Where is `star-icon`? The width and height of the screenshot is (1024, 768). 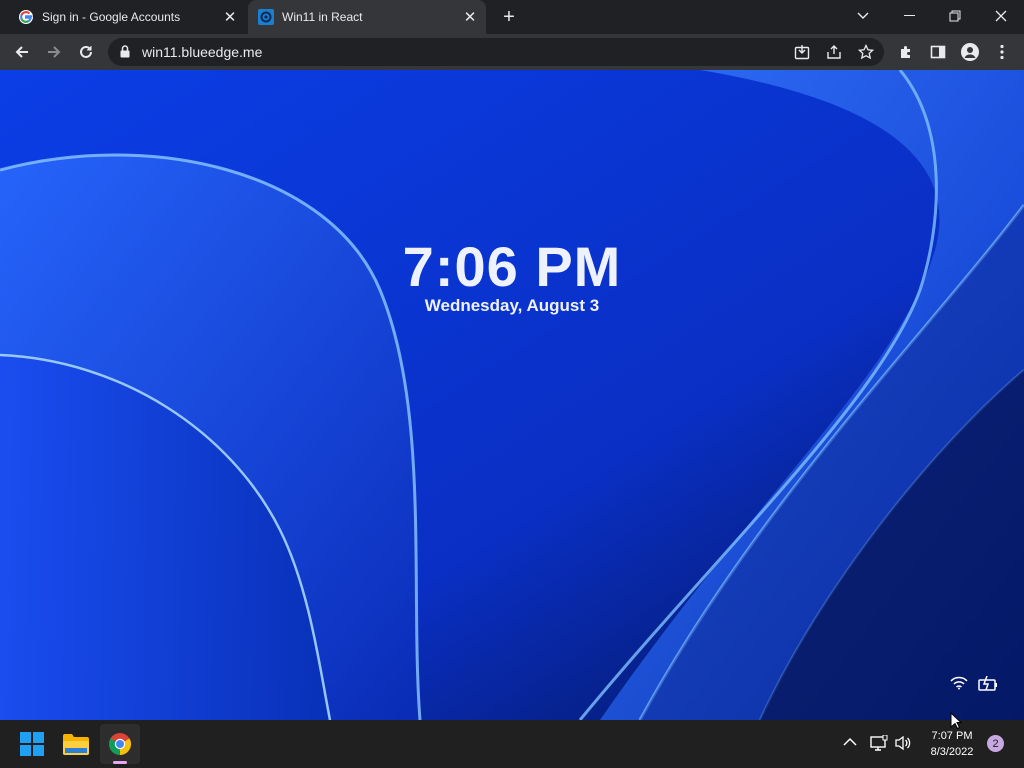
star-icon is located at coordinates (866, 52).